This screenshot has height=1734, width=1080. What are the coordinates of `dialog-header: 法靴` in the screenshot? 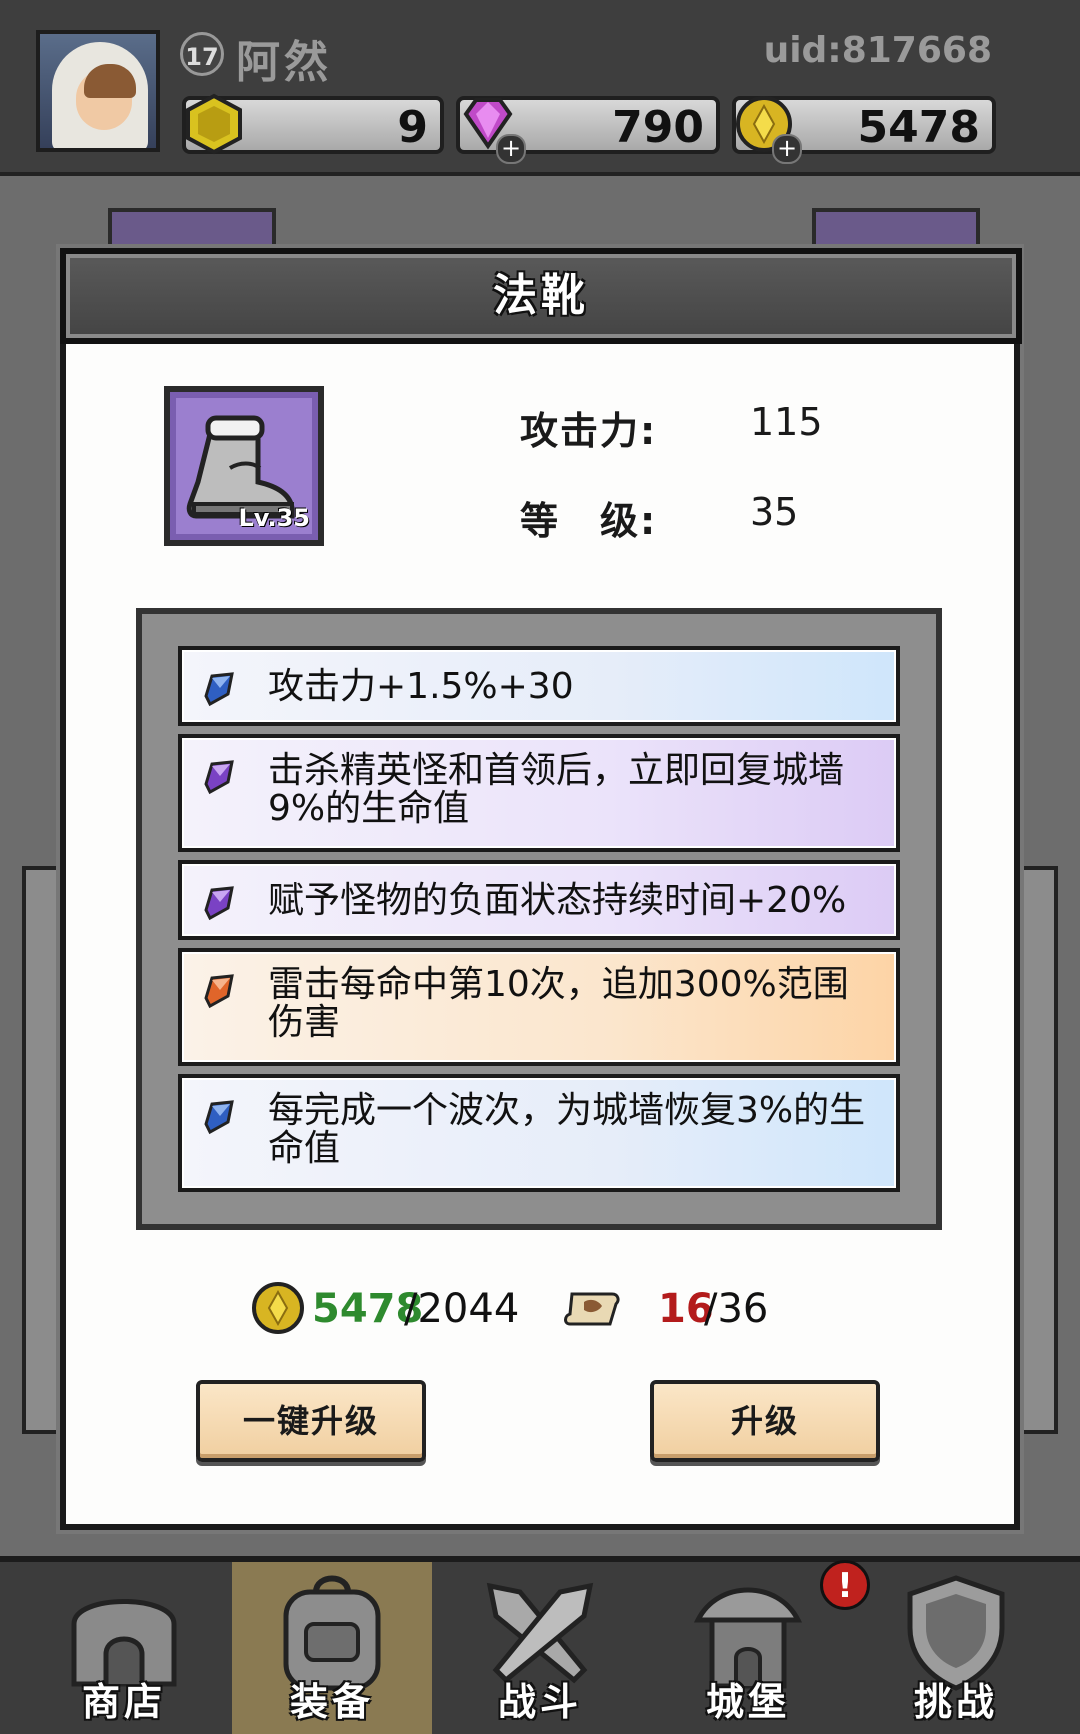 It's located at (541, 296).